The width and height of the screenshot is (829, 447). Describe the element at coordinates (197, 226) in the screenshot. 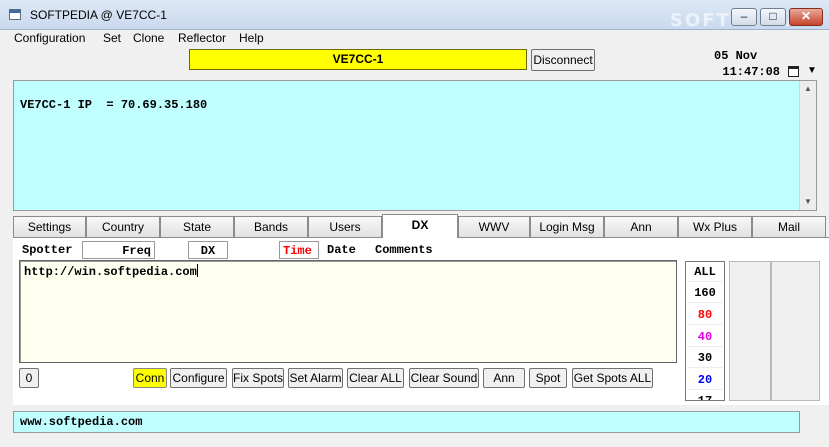

I see `tab-state: State` at that location.